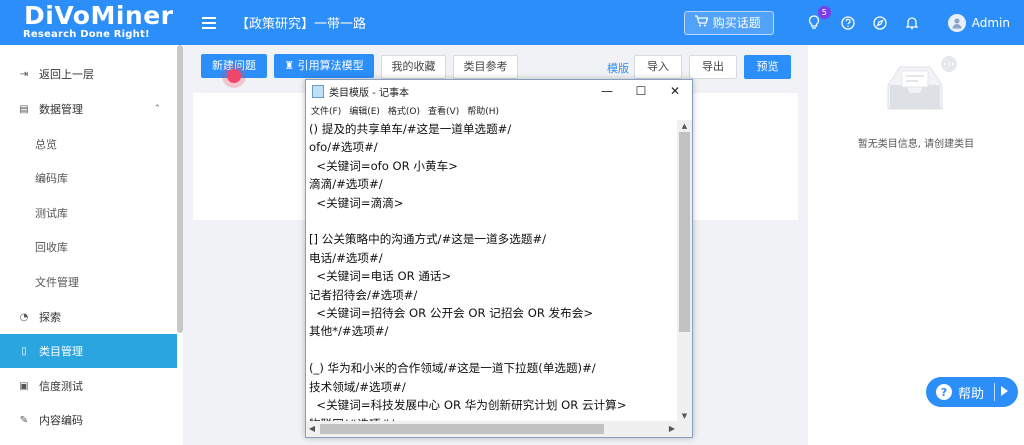 This screenshot has width=1024, height=445. What do you see at coordinates (767, 67) in the screenshot?
I see `preview-button: 预览` at bounding box center [767, 67].